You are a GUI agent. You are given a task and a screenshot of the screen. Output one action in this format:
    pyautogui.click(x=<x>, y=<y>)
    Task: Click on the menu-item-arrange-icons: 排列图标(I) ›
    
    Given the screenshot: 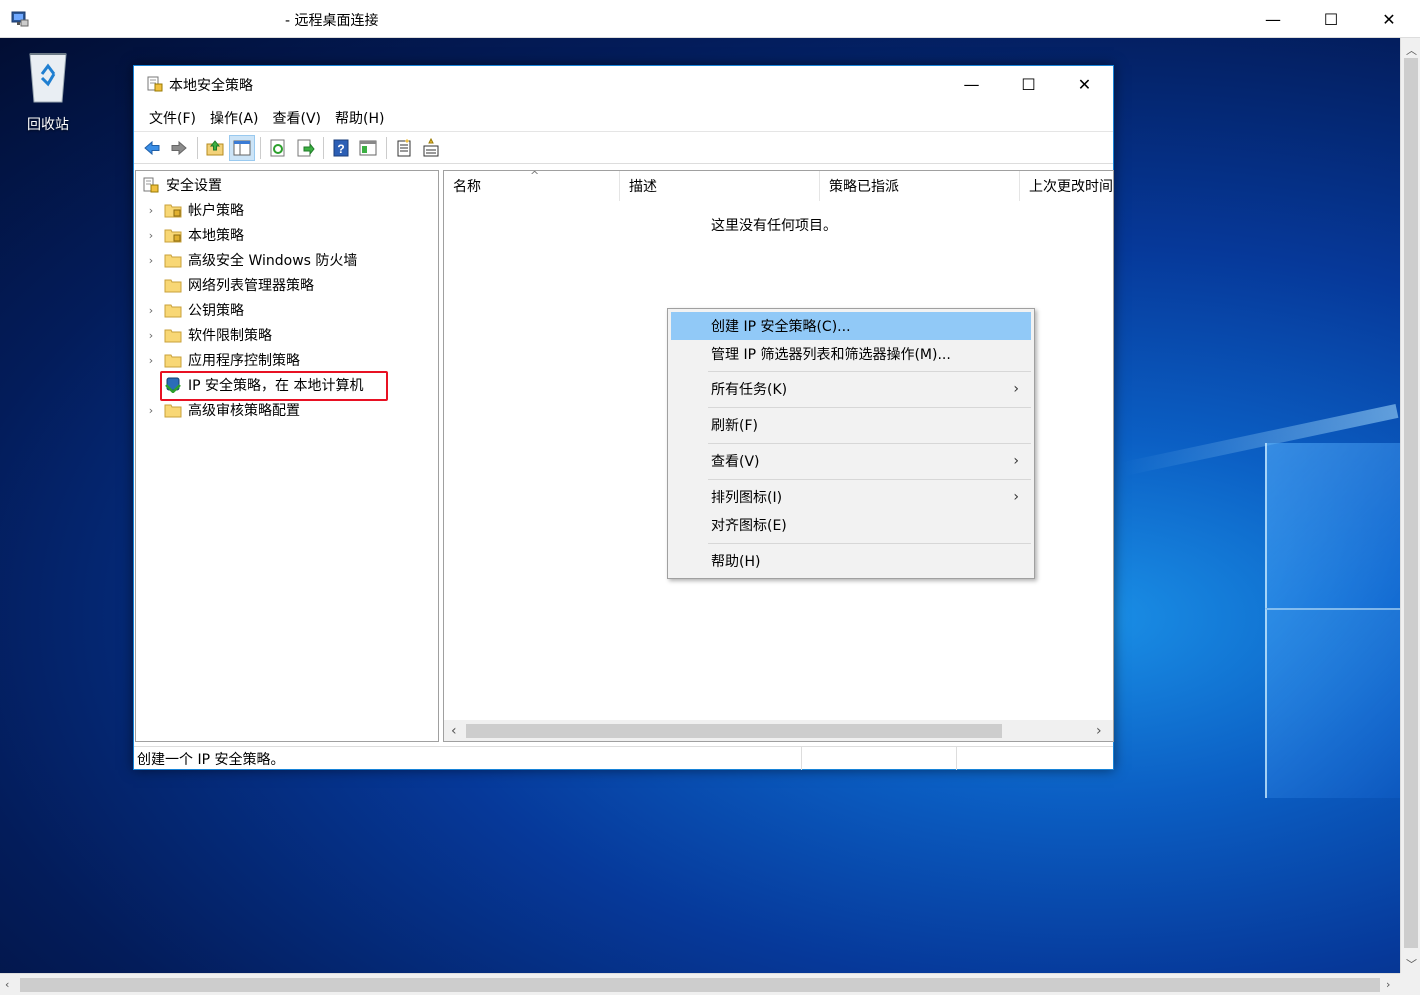 What is the action you would take?
    pyautogui.click(x=851, y=497)
    